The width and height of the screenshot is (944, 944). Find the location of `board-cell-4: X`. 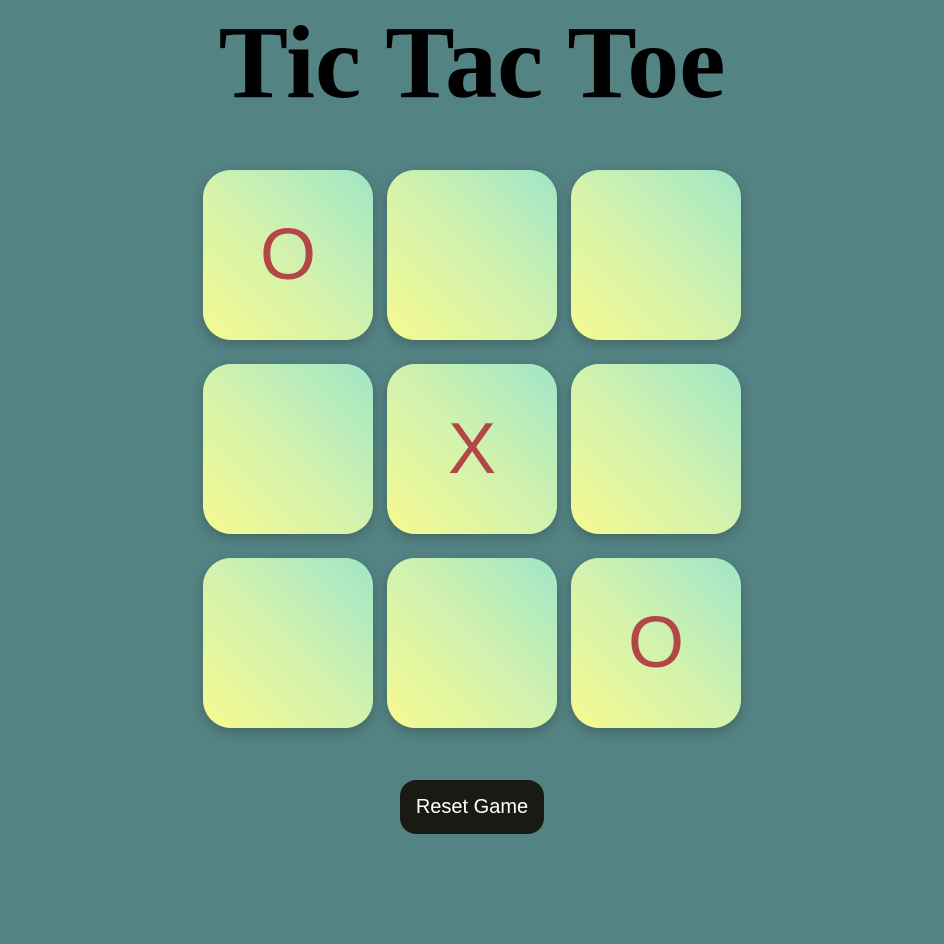

board-cell-4: X is located at coordinates (472, 449).